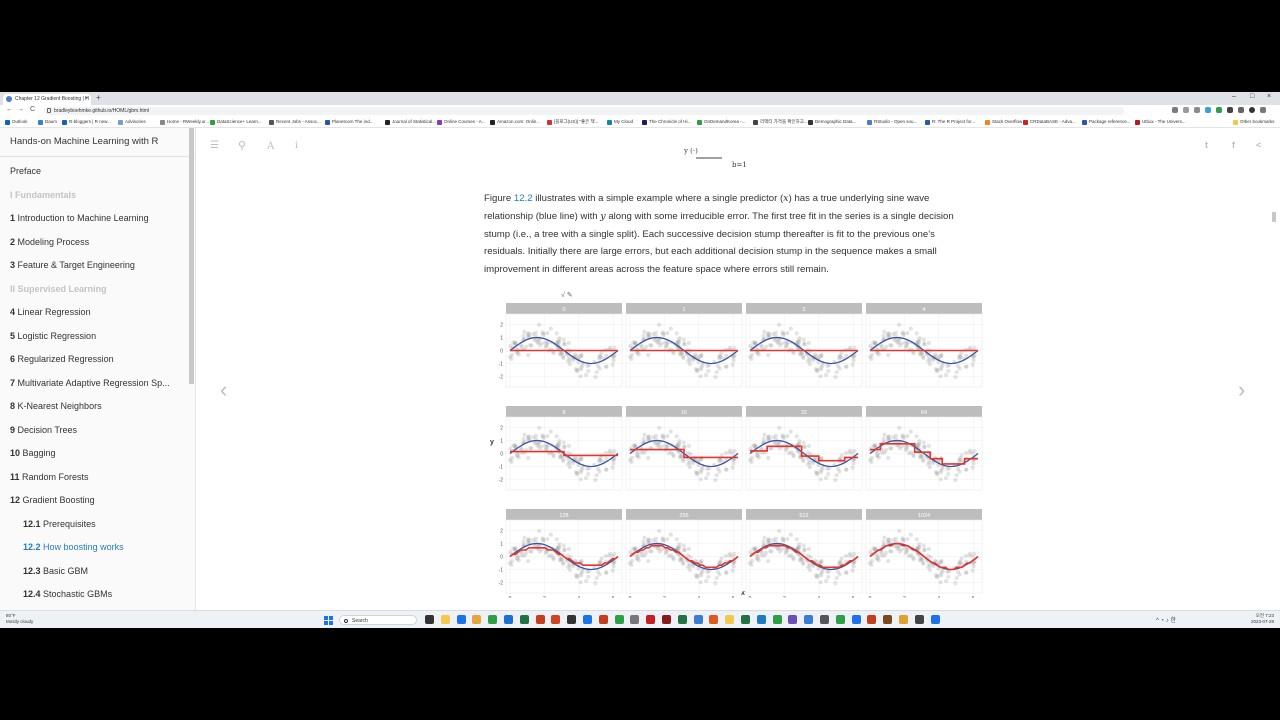 The height and width of the screenshot is (720, 1280). Describe the element at coordinates (270, 146) in the screenshot. I see `font-settings-icon: A` at that location.